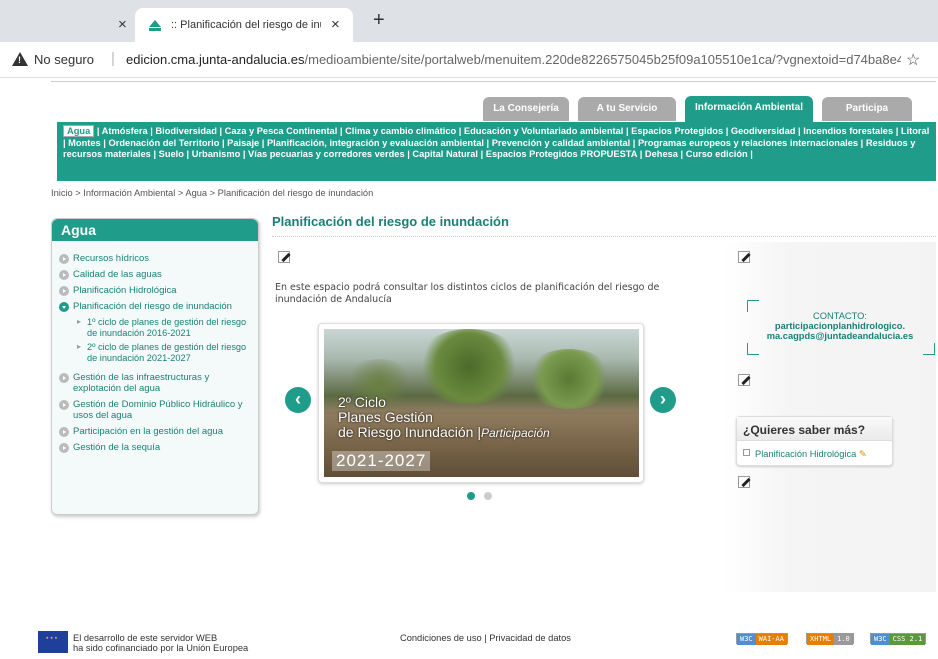 Image resolution: width=938 pixels, height=659 pixels. I want to click on slide-line-3-text: de Riesgo Inundación |, so click(409, 432).